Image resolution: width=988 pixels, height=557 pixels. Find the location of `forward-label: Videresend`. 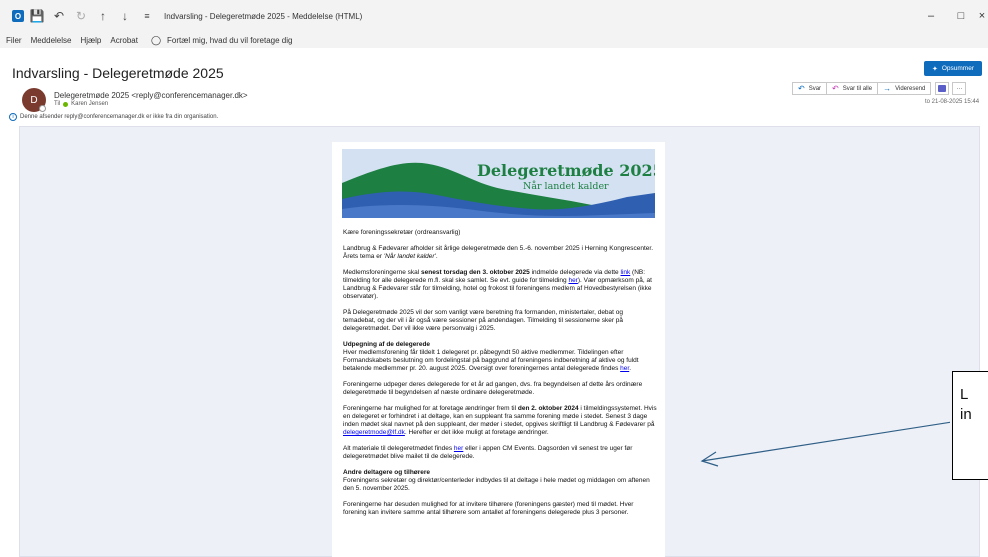

forward-label: Videresend is located at coordinates (910, 88).